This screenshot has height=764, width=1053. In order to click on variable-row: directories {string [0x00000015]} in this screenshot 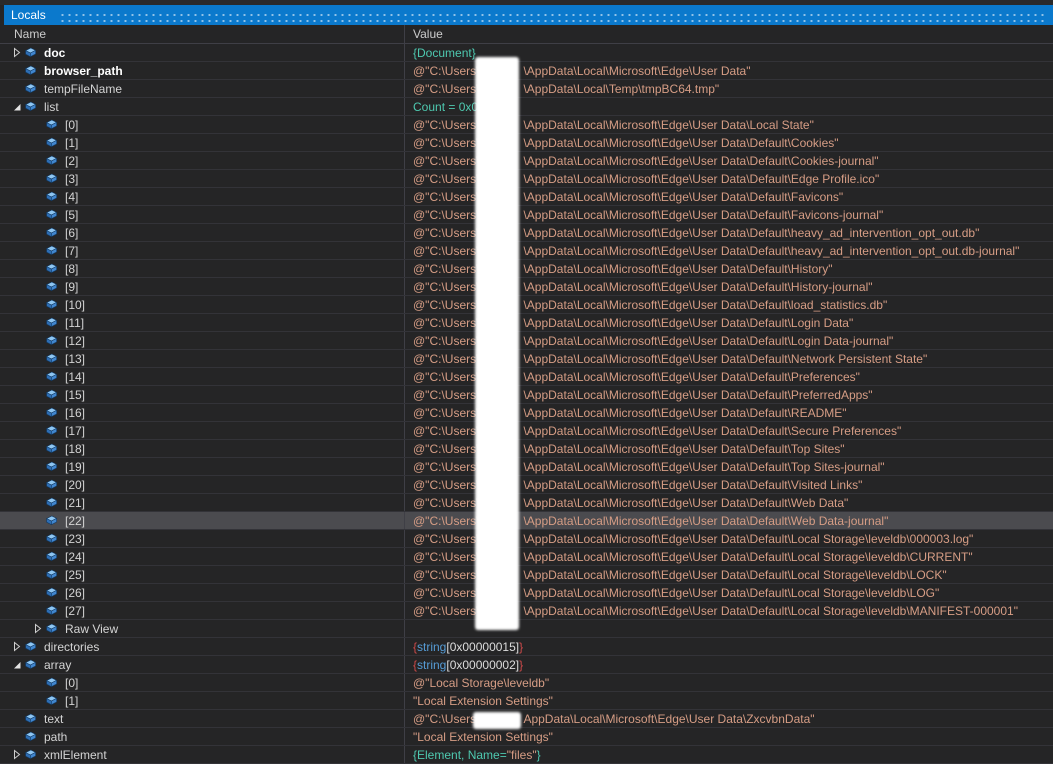, I will do `click(526, 647)`.